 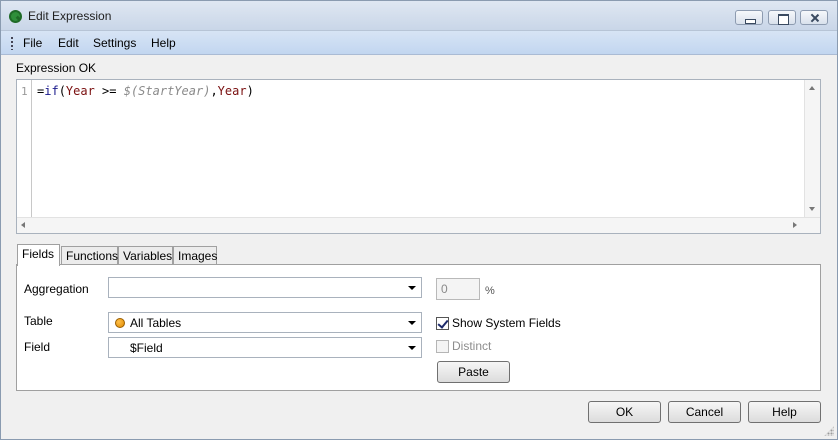 I want to click on expression-code: =if(Year >= $(StartYear),Year), so click(x=145, y=91).